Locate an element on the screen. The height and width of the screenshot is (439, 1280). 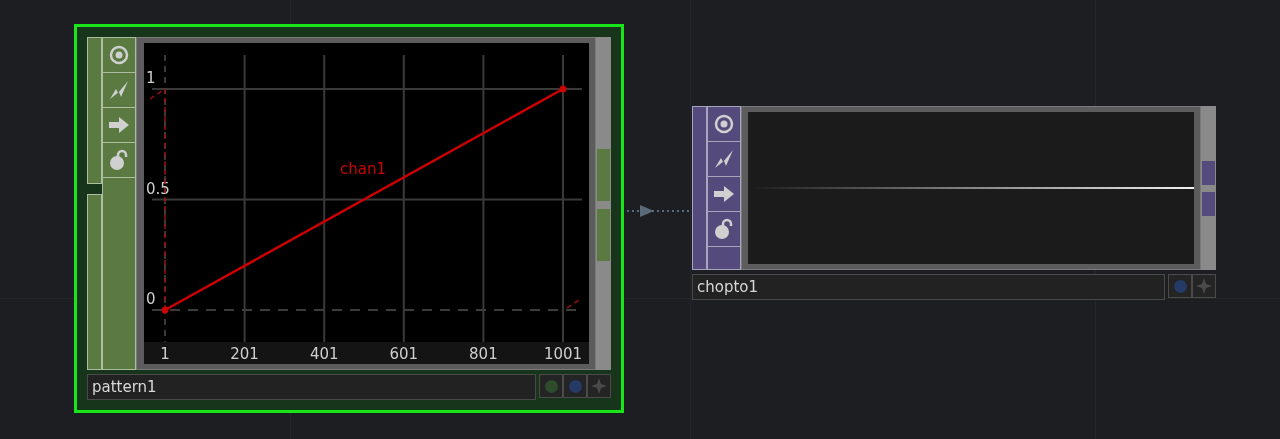
x-tick-label: 1001 is located at coordinates (562, 354).